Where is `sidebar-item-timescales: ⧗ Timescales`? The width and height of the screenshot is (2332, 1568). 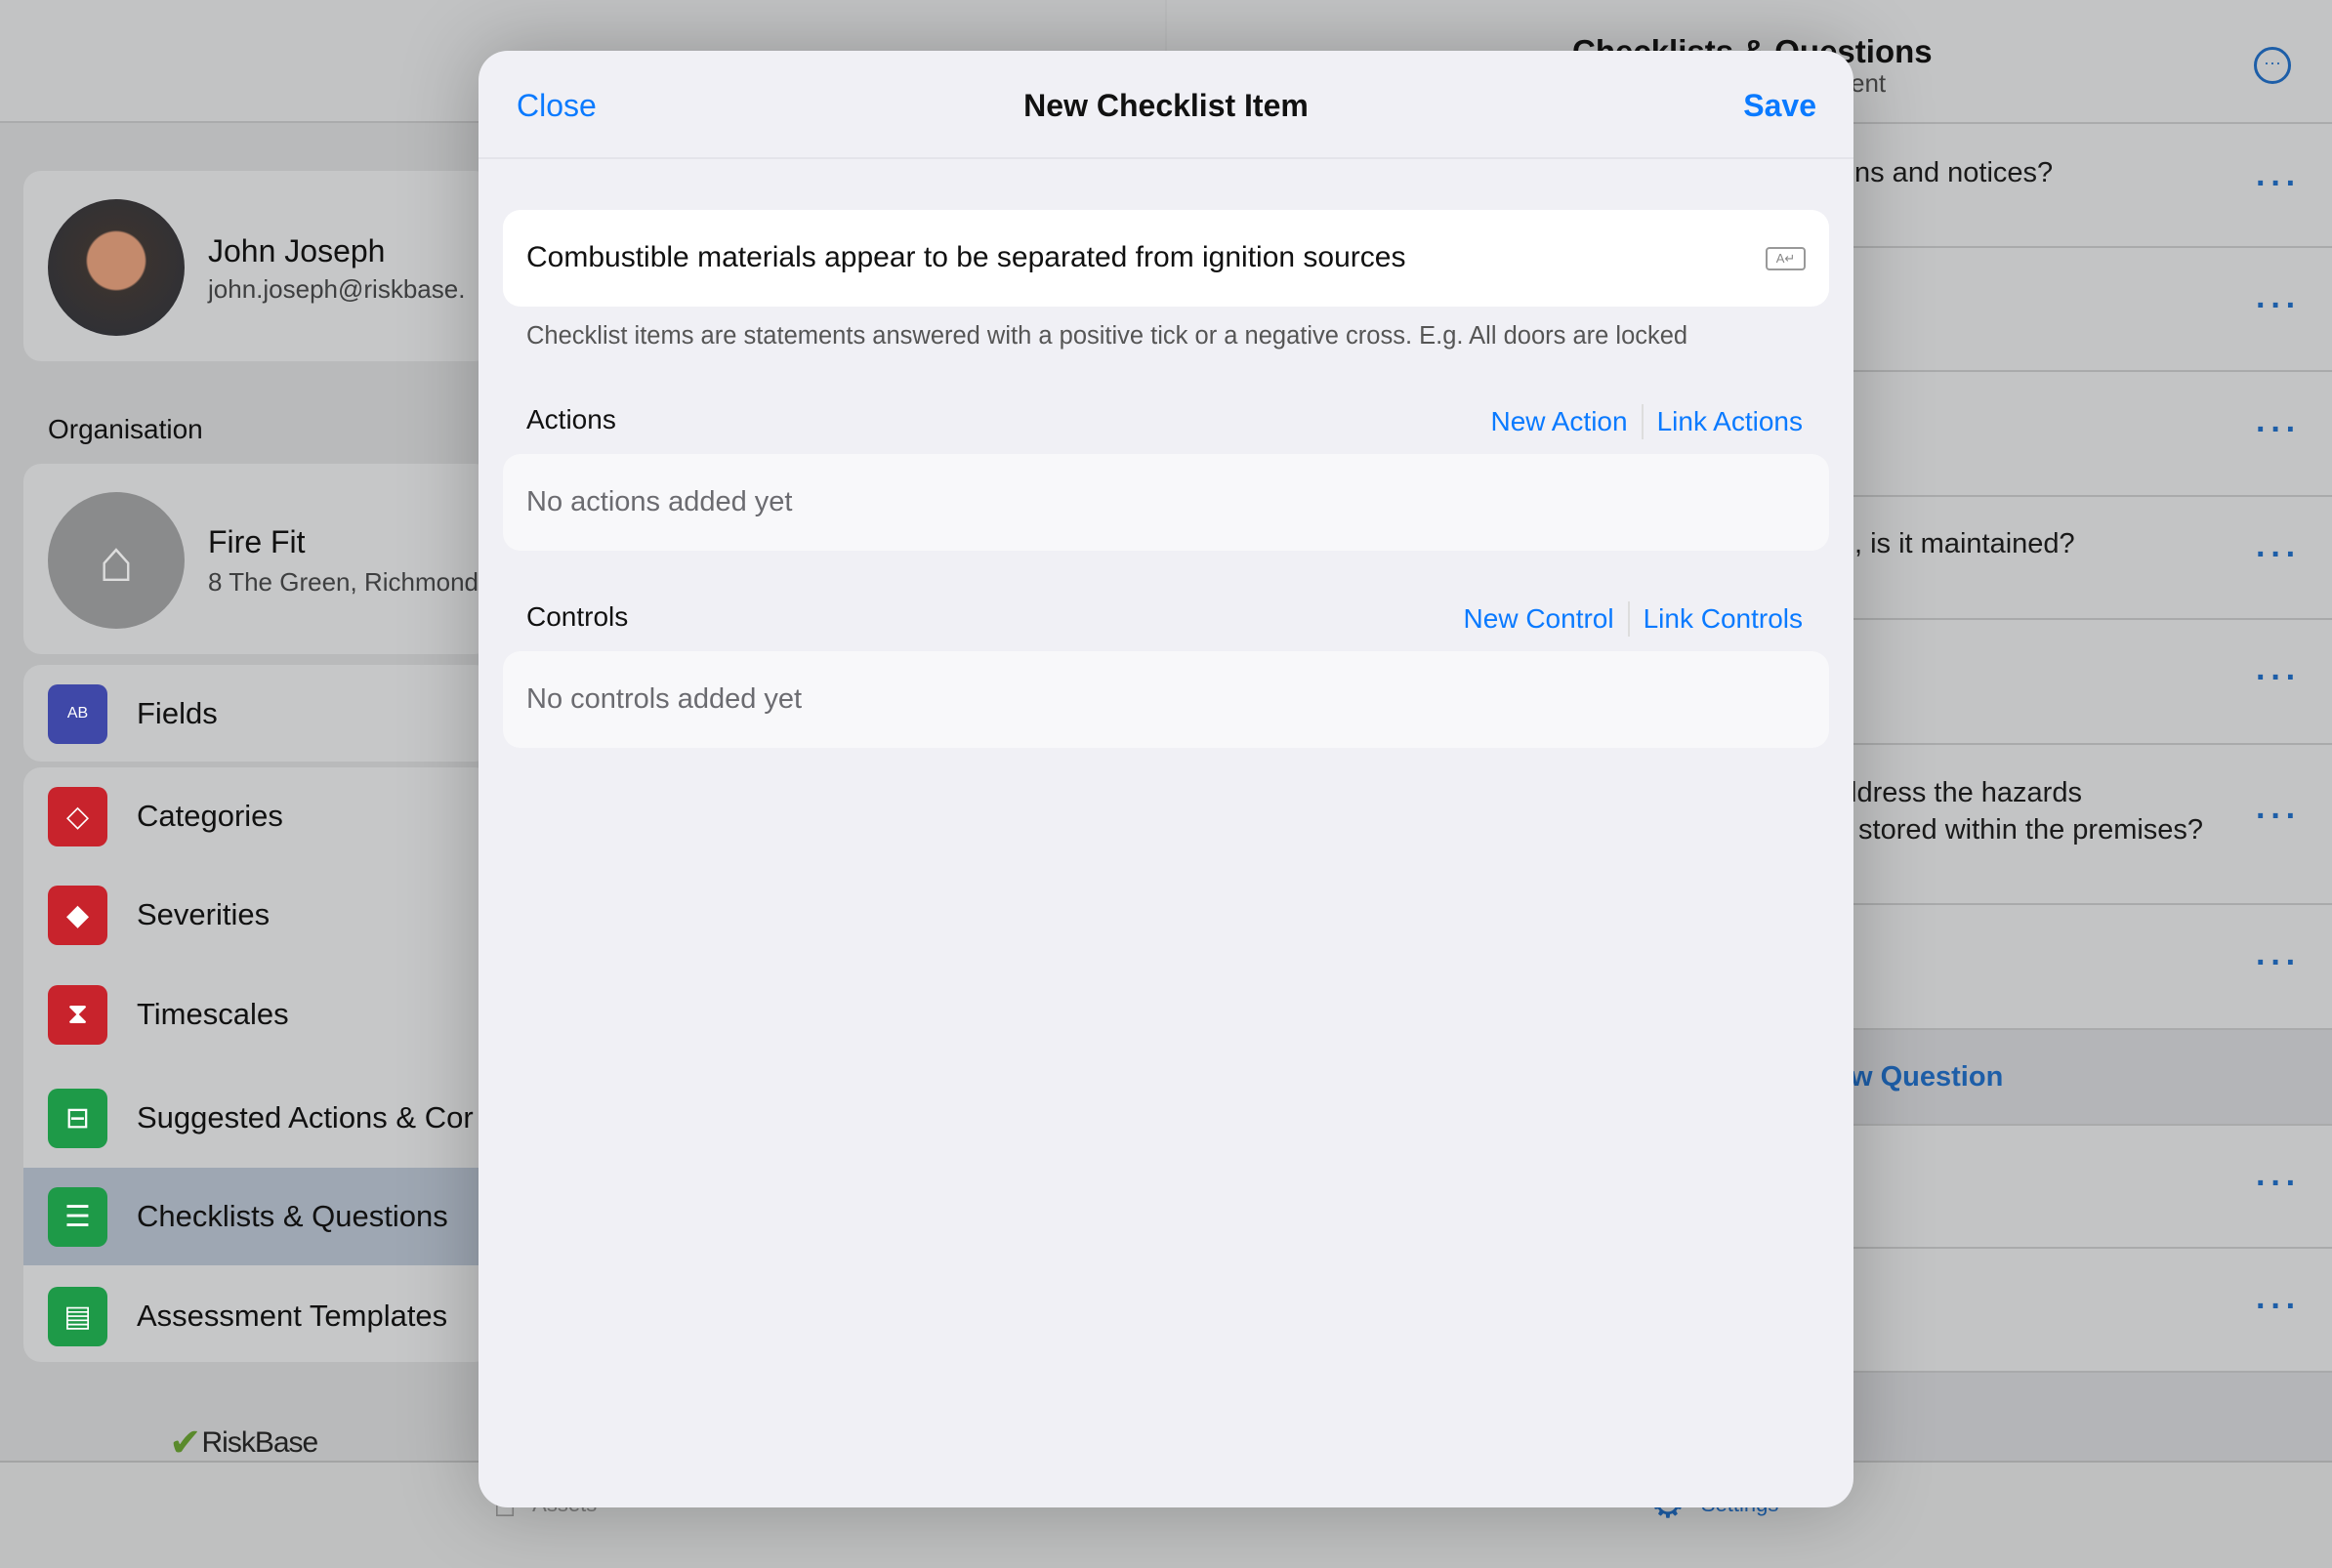
sidebar-item-timescales: ⧗ Timescales is located at coordinates (253, 1015).